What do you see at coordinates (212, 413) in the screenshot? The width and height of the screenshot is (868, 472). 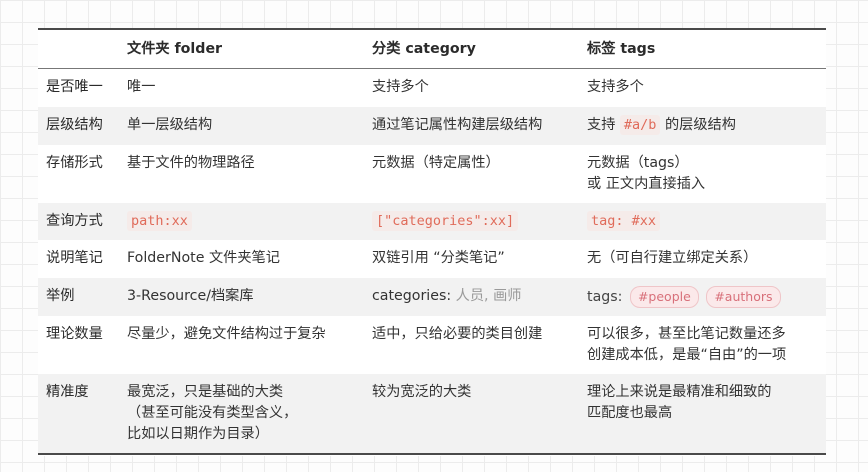 I see `cell-line: （甚至可能没有类型含义，` at bounding box center [212, 413].